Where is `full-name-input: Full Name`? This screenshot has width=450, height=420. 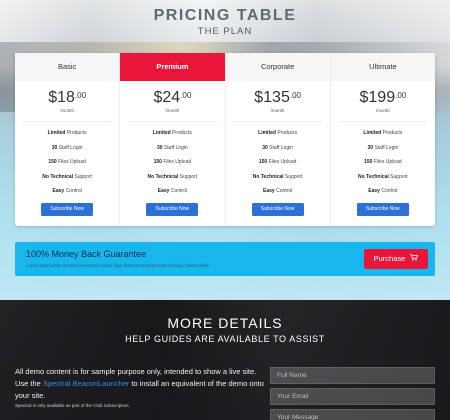 full-name-input: Full Name is located at coordinates (352, 375).